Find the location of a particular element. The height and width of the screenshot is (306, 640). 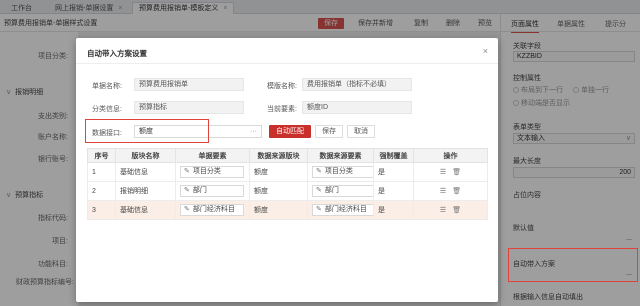

column-header: 序号 is located at coordinates (101, 155).